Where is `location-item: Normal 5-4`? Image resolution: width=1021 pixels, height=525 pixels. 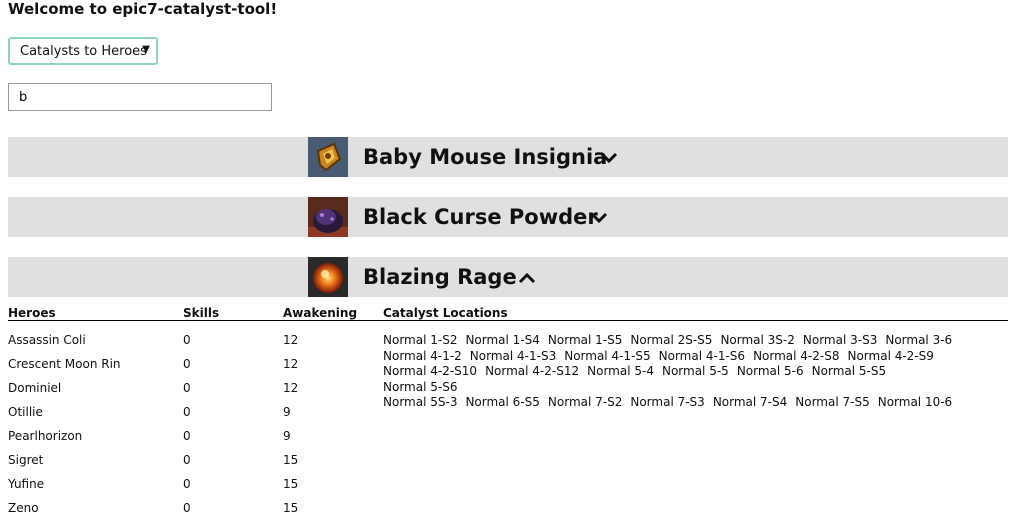
location-item: Normal 5-4 is located at coordinates (620, 371).